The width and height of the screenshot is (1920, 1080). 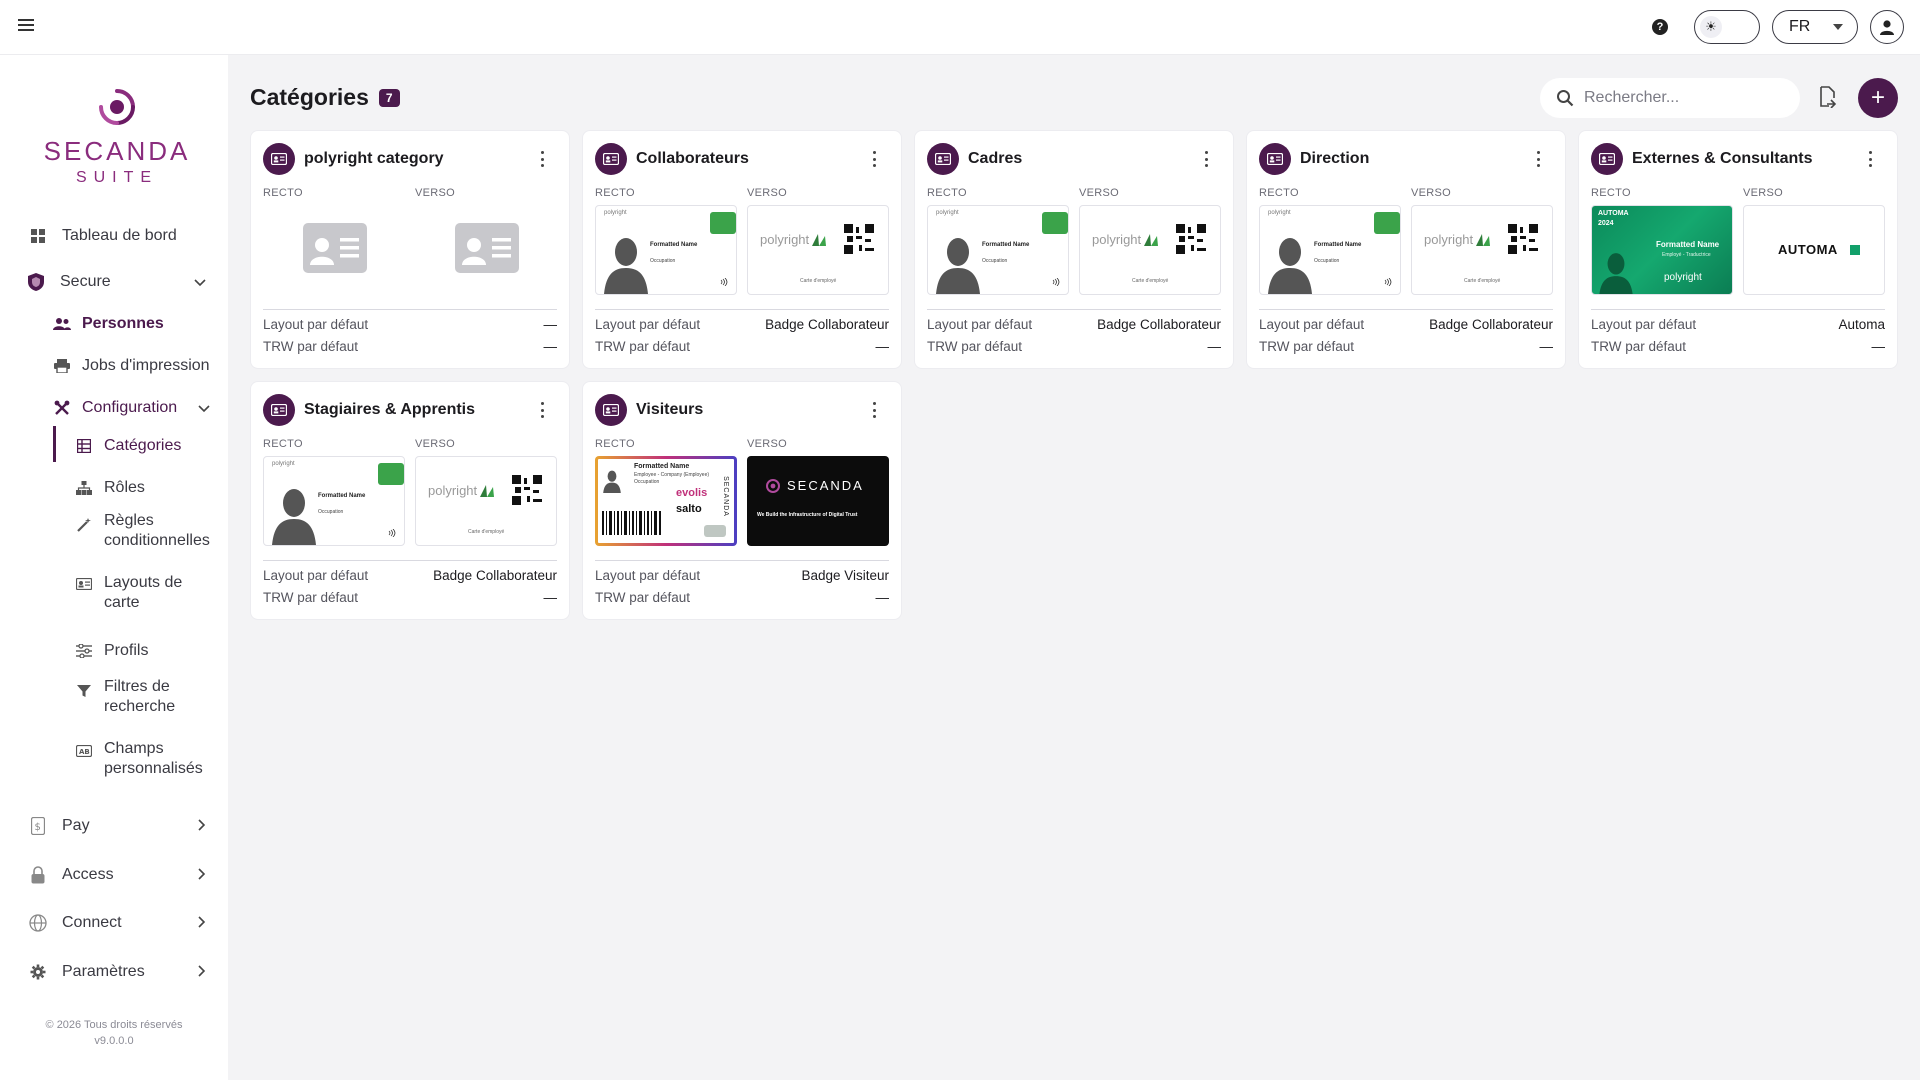 What do you see at coordinates (1335, 158) in the screenshot?
I see `card-title: Direction` at bounding box center [1335, 158].